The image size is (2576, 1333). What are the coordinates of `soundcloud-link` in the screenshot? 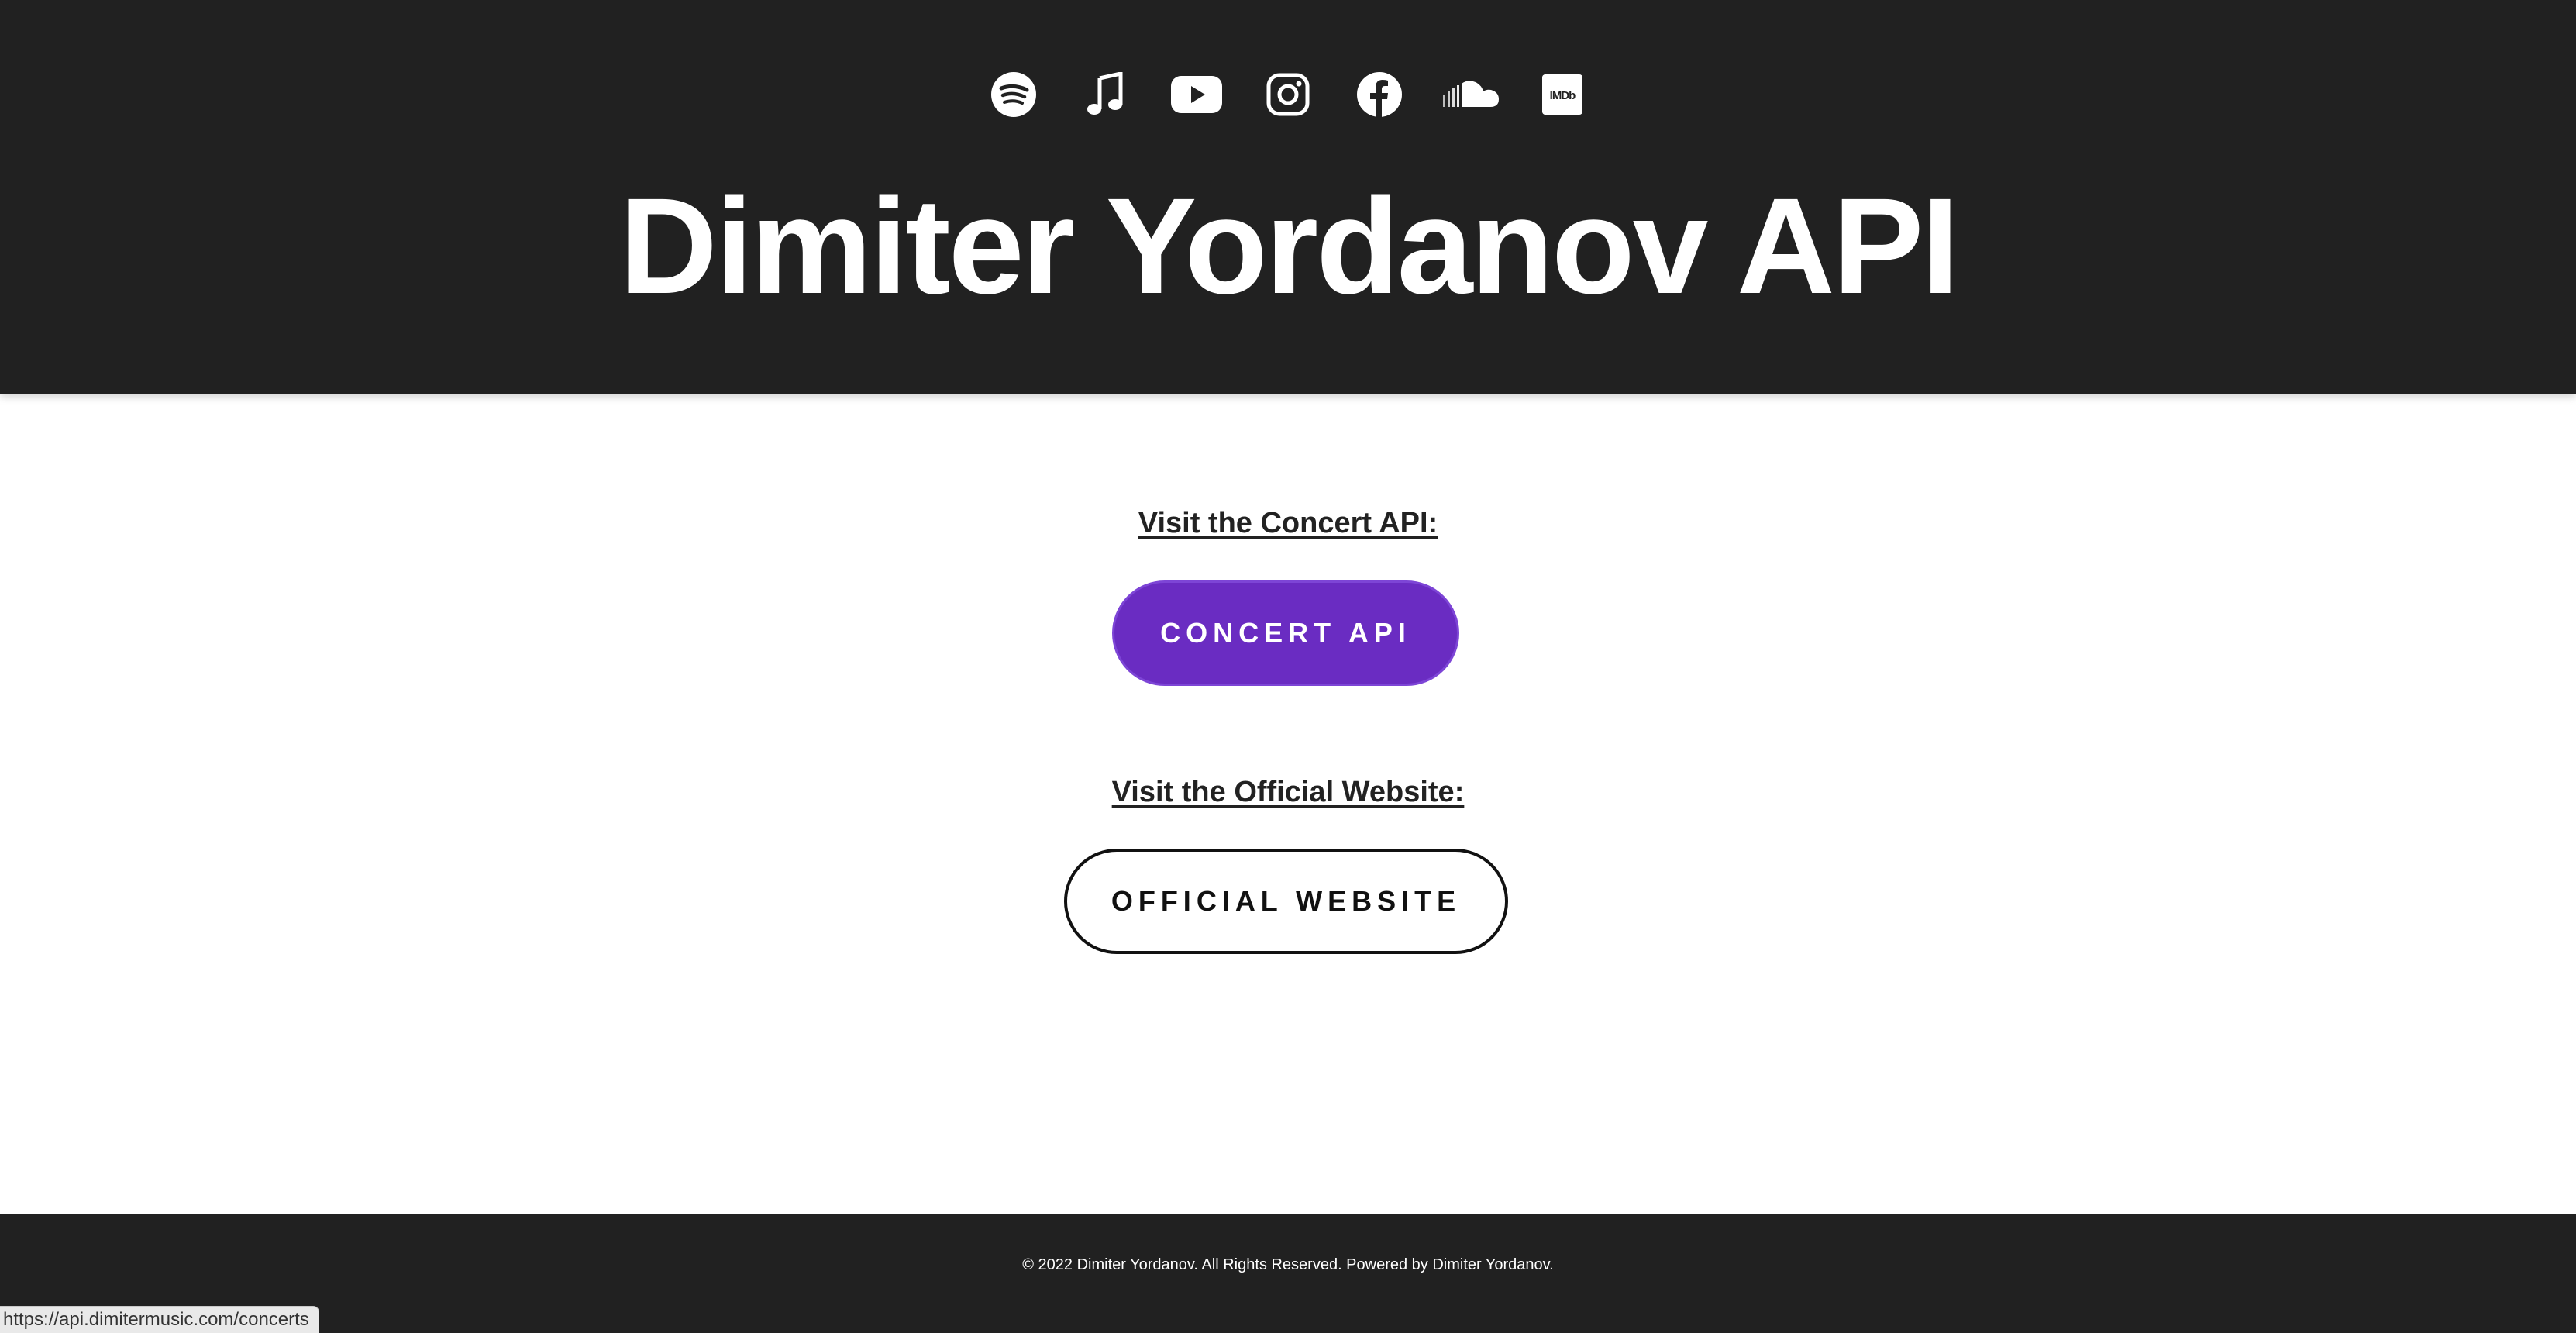 It's located at (1470, 94).